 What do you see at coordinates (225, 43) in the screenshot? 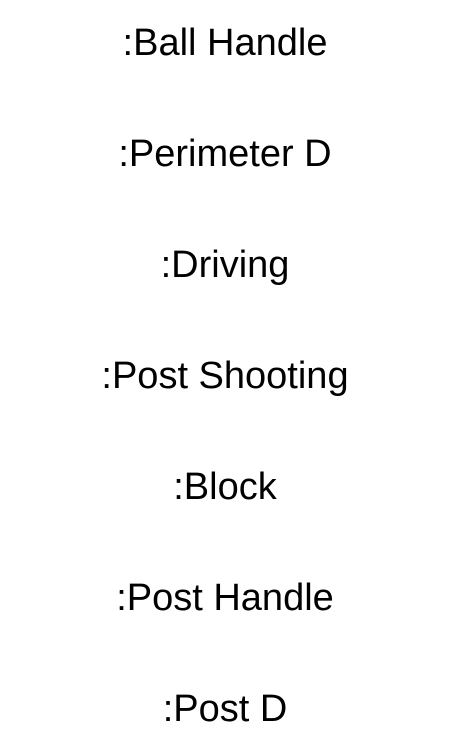
I see `label-ball-handle: :Ball Handle` at bounding box center [225, 43].